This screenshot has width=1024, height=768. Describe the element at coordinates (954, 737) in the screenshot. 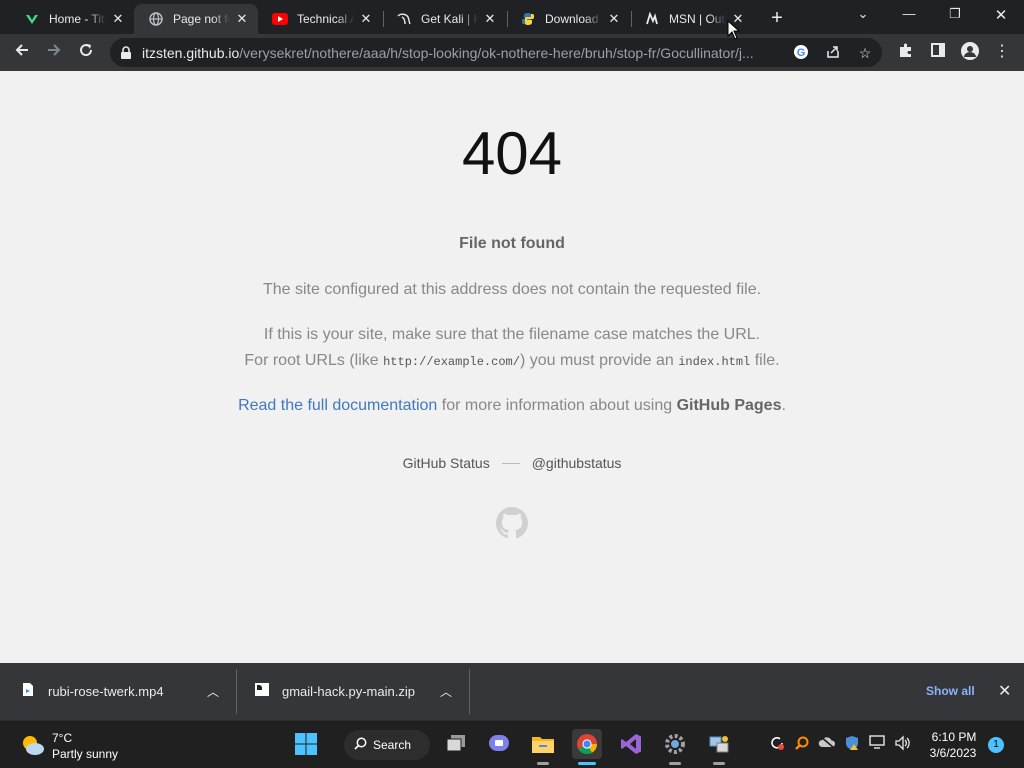

I see `clock-time: 6:10 PM` at that location.